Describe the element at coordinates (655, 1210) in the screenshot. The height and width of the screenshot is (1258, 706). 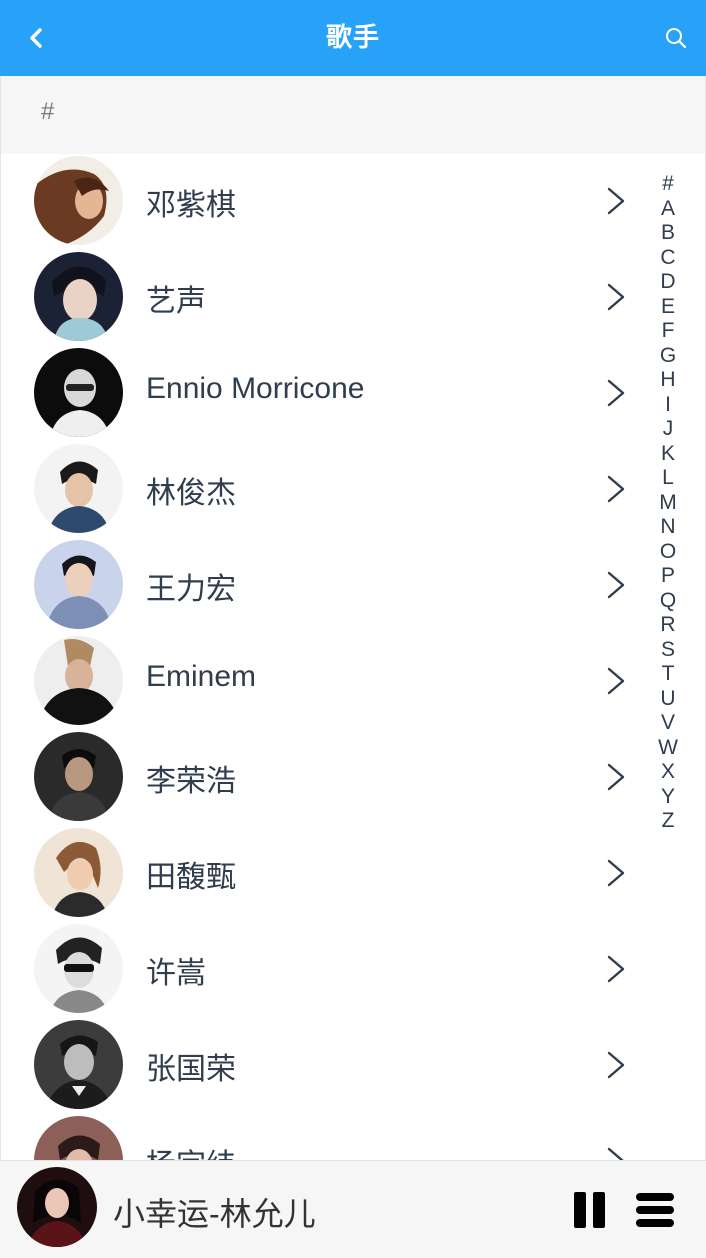
I see `playlist-button` at that location.